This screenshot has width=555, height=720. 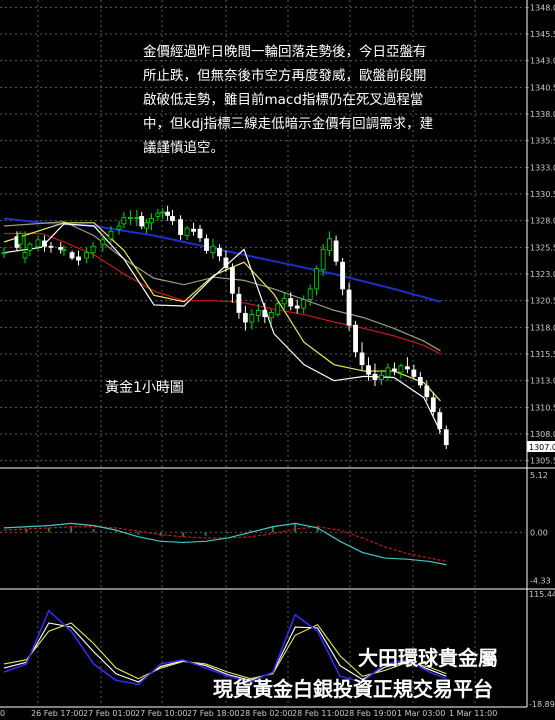 What do you see at coordinates (161, 713) in the screenshot?
I see `time-tick-label: 27 Feb 10:00` at bounding box center [161, 713].